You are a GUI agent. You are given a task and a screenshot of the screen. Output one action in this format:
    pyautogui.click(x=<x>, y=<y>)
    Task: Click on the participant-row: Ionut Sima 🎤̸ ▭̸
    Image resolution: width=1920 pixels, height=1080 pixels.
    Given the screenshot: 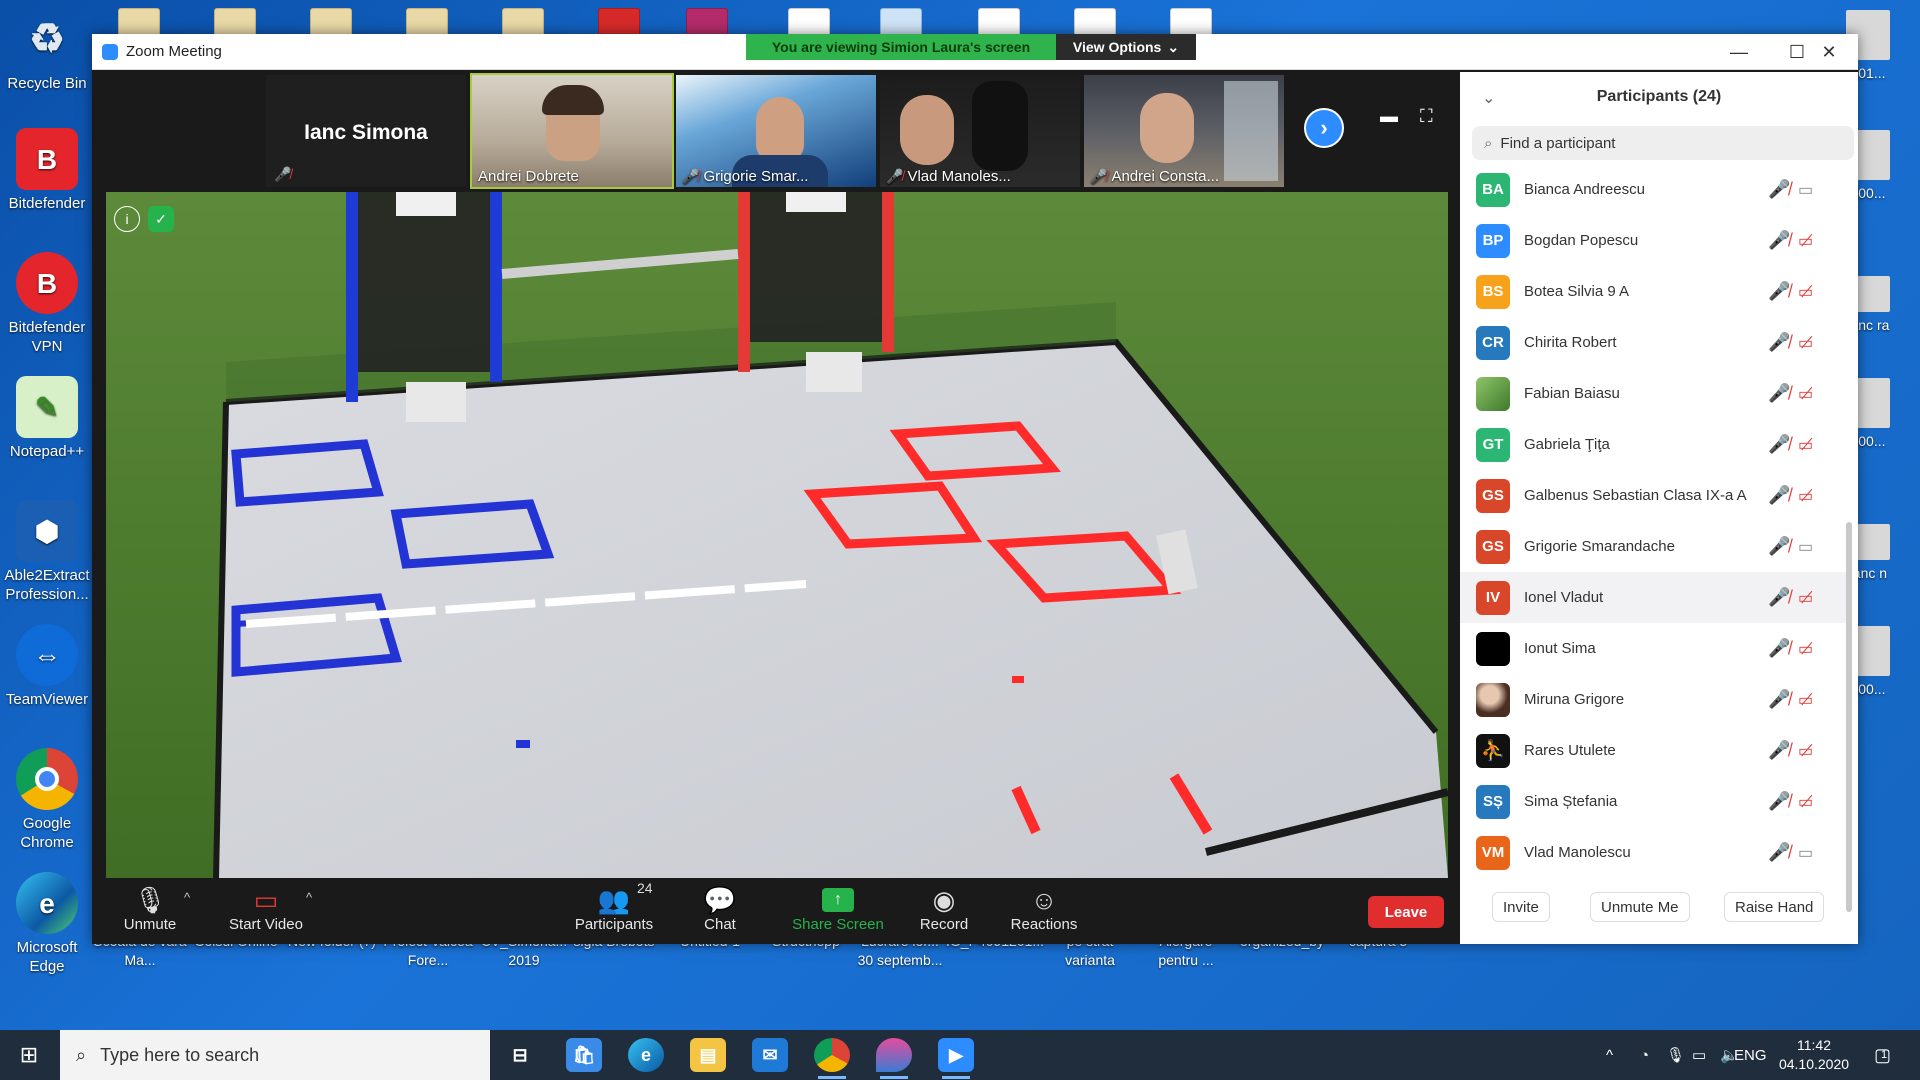 What is the action you would take?
    pyautogui.click(x=1654, y=648)
    